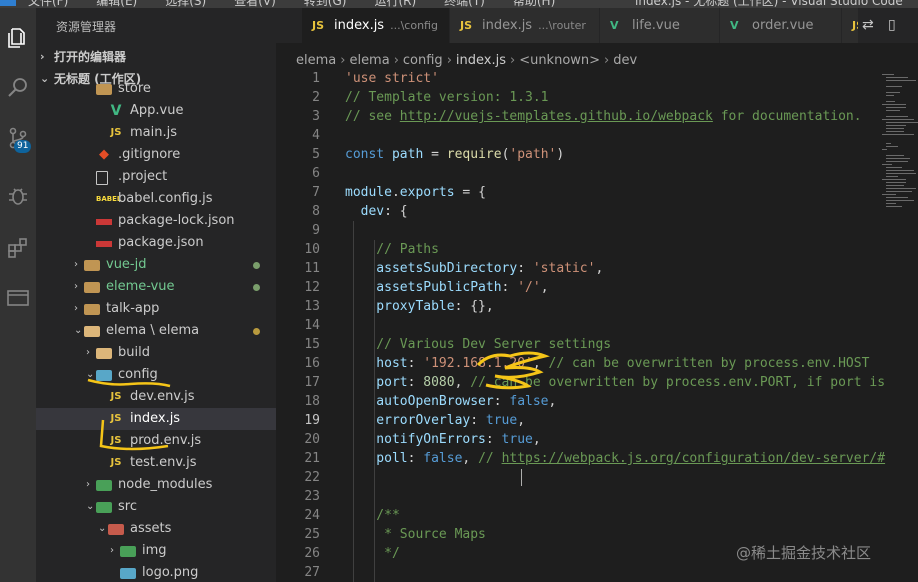 This screenshot has height=582, width=918. Describe the element at coordinates (386, 25) in the screenshot. I see `tab-label: index.js ...\config` at that location.